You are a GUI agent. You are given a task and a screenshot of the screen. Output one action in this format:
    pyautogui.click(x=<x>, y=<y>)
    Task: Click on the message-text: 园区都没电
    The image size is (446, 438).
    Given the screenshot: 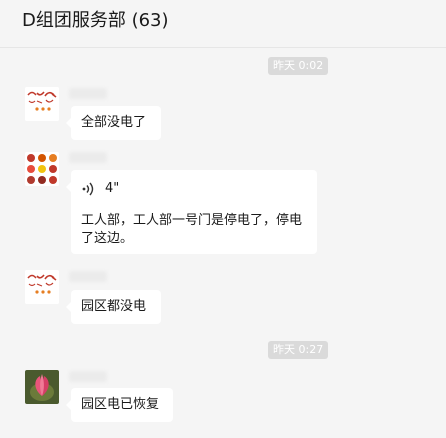 What is the action you would take?
    pyautogui.click(x=114, y=306)
    